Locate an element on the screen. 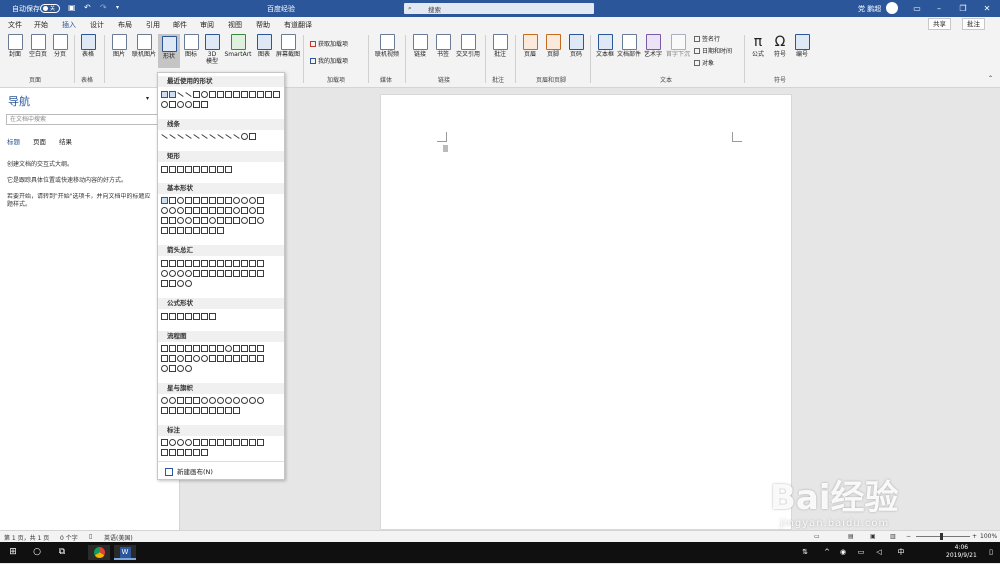 The height and width of the screenshot is (564, 1000). word-icon: W is located at coordinates (125, 552).